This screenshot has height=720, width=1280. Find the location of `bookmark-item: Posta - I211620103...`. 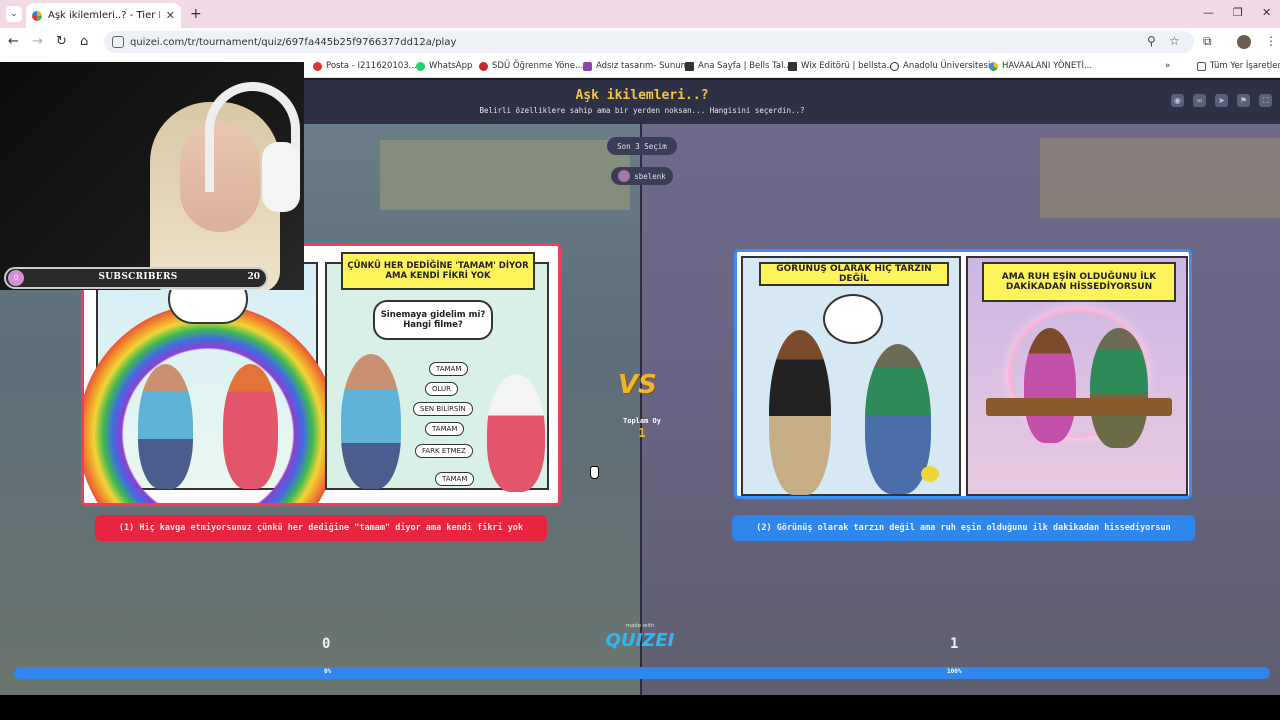

bookmark-item: Posta - I211620103... is located at coordinates (365, 66).